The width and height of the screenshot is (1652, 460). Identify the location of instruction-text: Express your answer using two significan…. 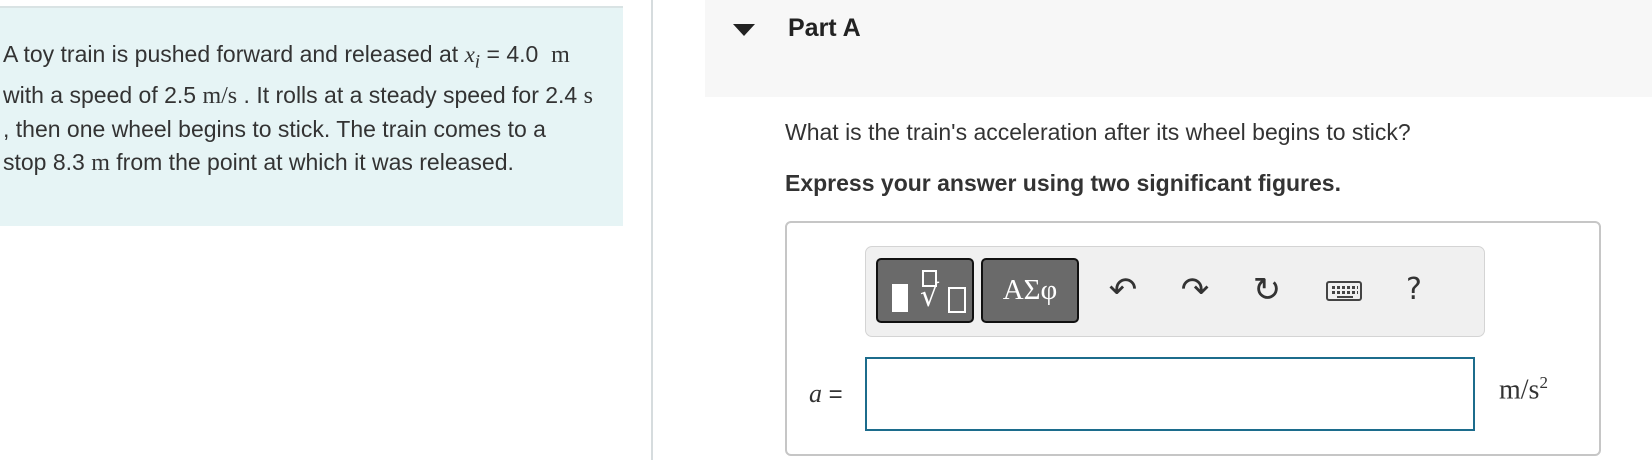
(1063, 183).